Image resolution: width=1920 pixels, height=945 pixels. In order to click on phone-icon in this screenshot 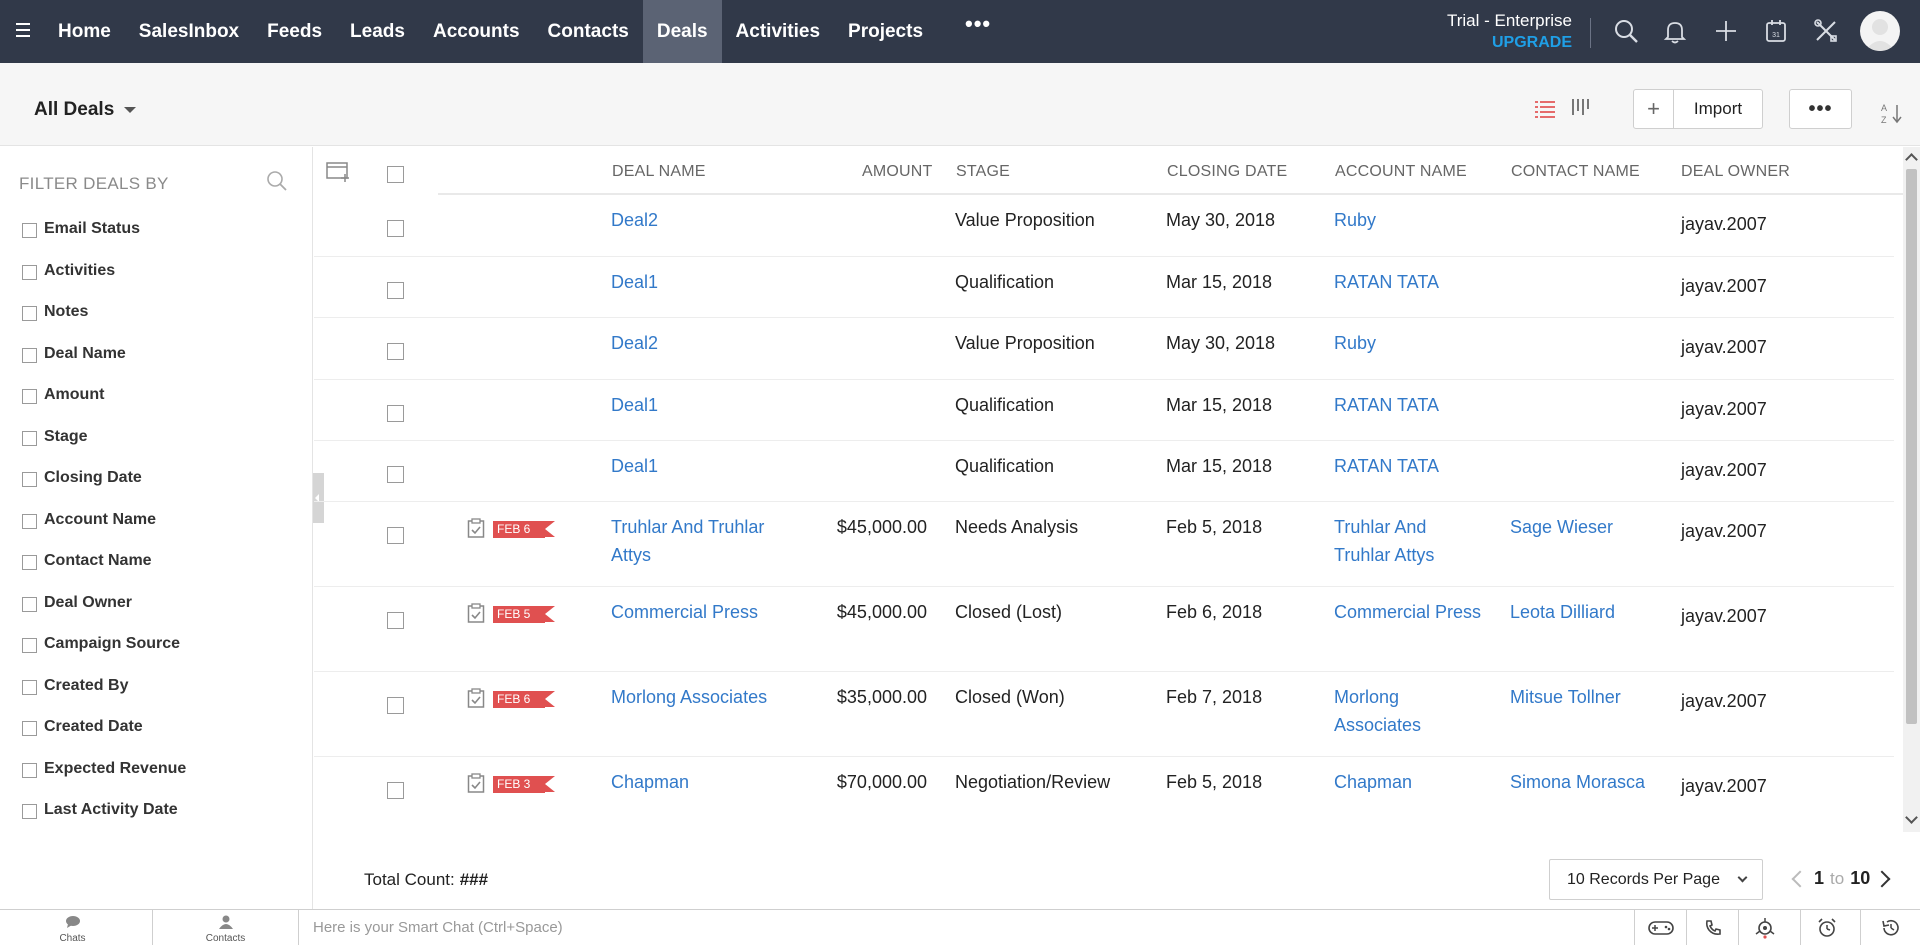, I will do `click(1712, 927)`.